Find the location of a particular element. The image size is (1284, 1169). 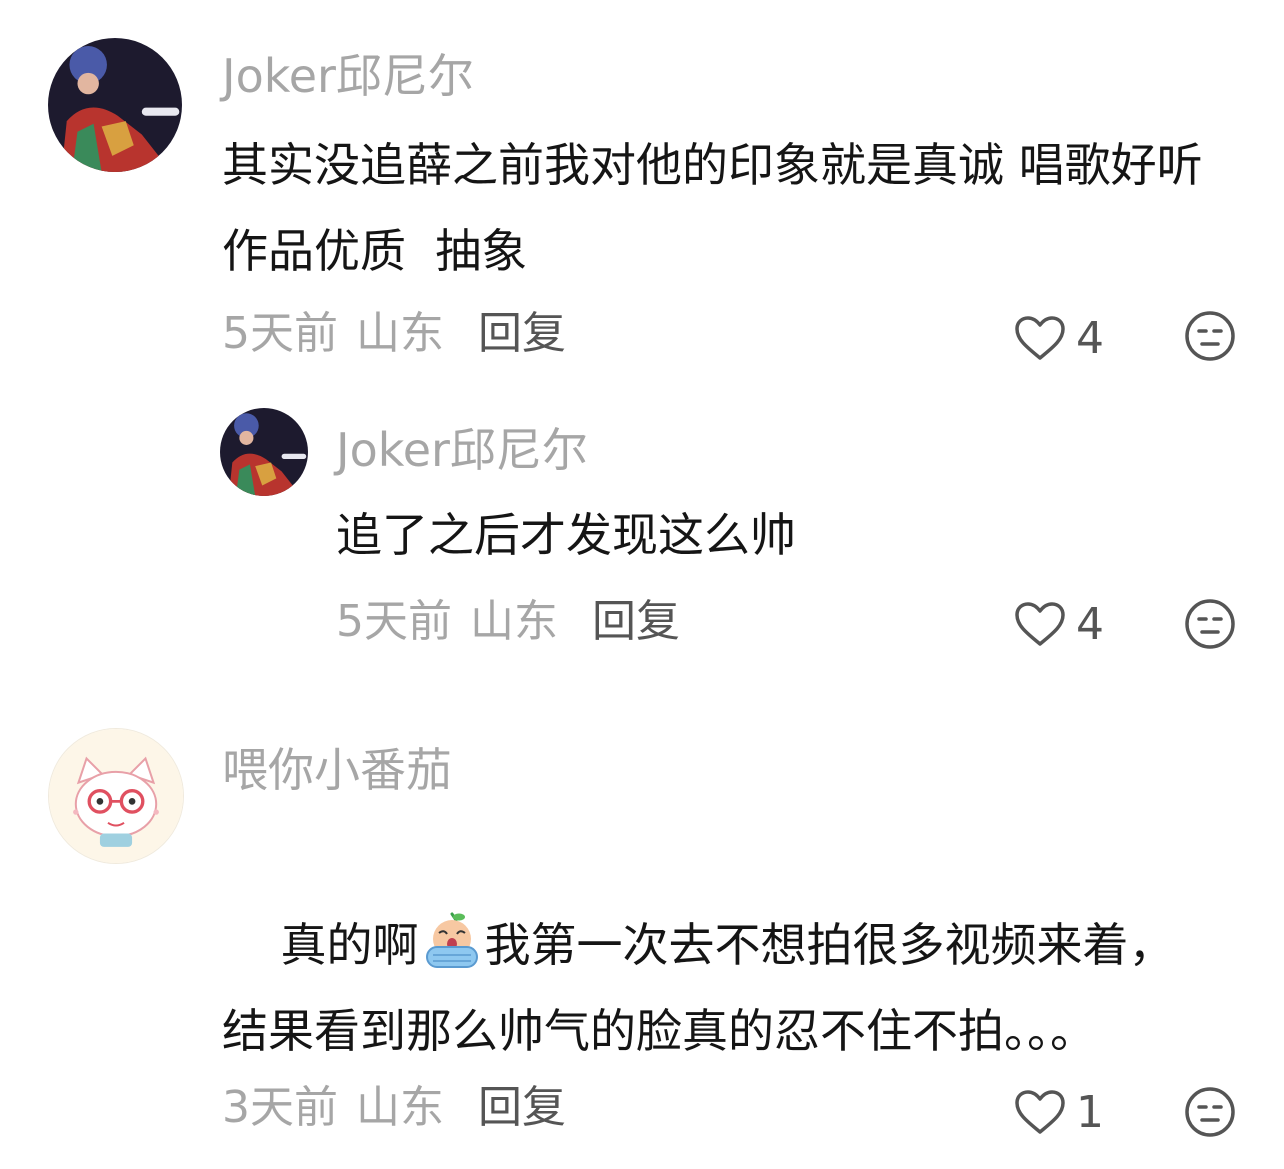

comment-text: 其实没追薛之前我对他的印象就是真诚 唱歌好听 作品优质 抽象 is located at coordinates (727, 208).